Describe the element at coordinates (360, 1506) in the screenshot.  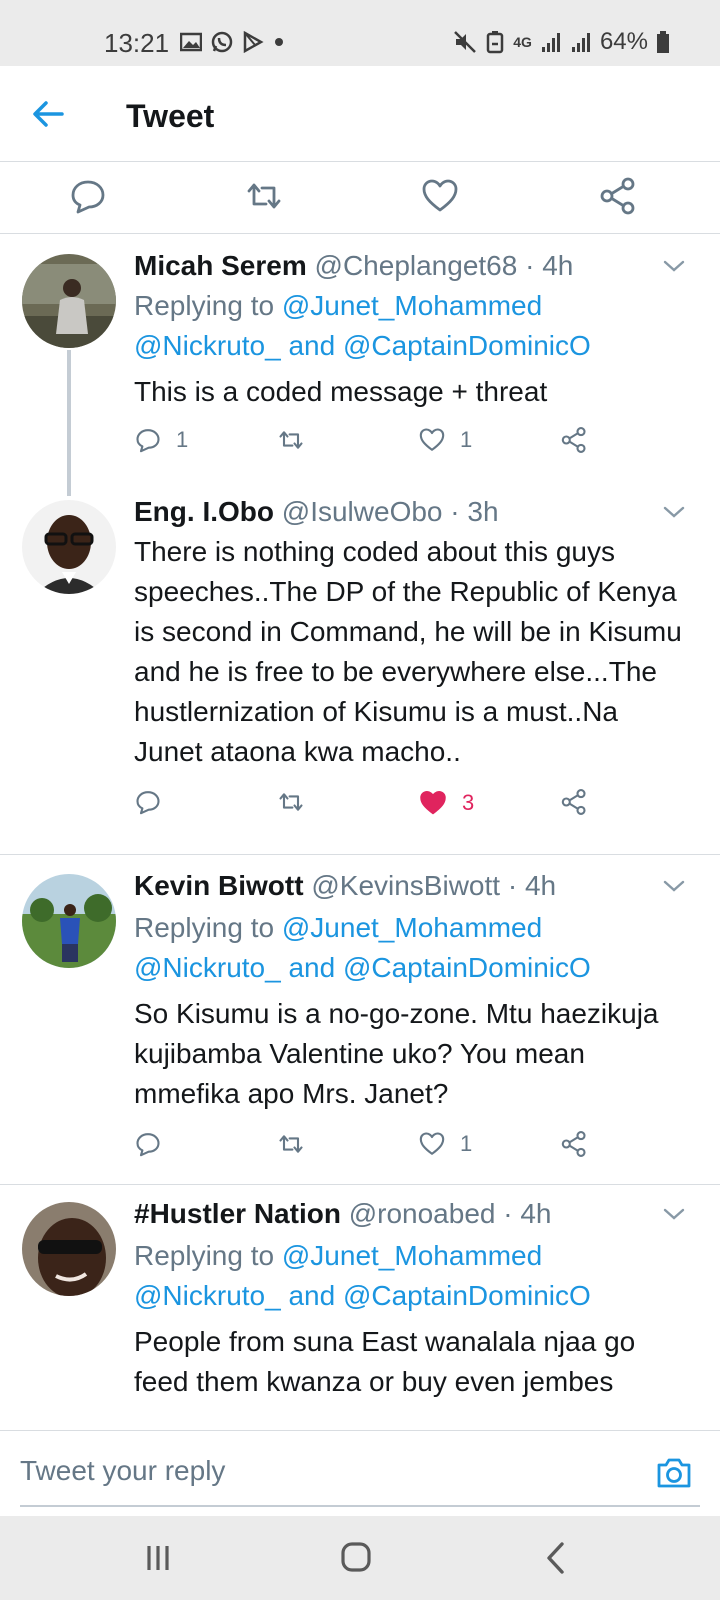
I see `input-underline` at that location.